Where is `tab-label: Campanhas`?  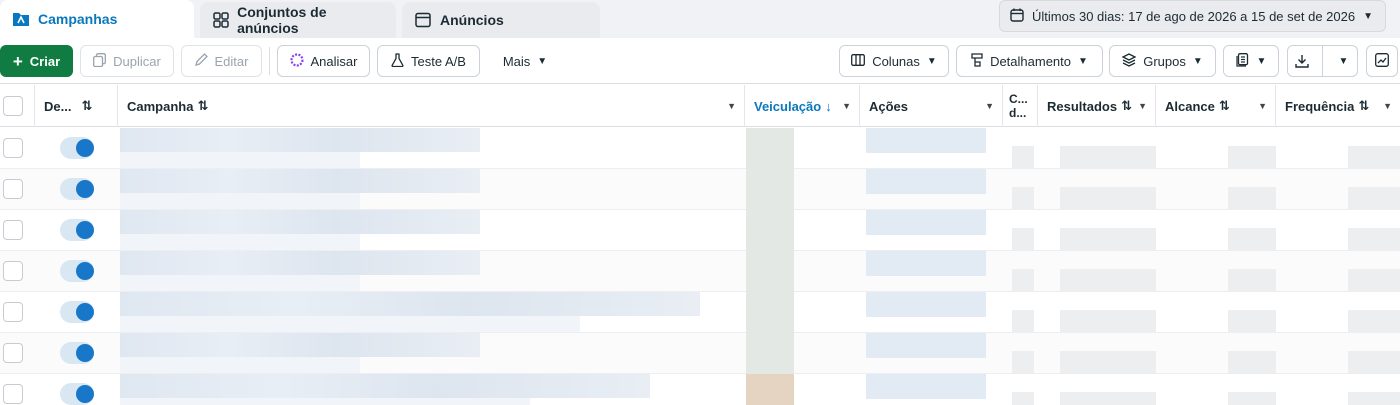
tab-label: Campanhas is located at coordinates (78, 19).